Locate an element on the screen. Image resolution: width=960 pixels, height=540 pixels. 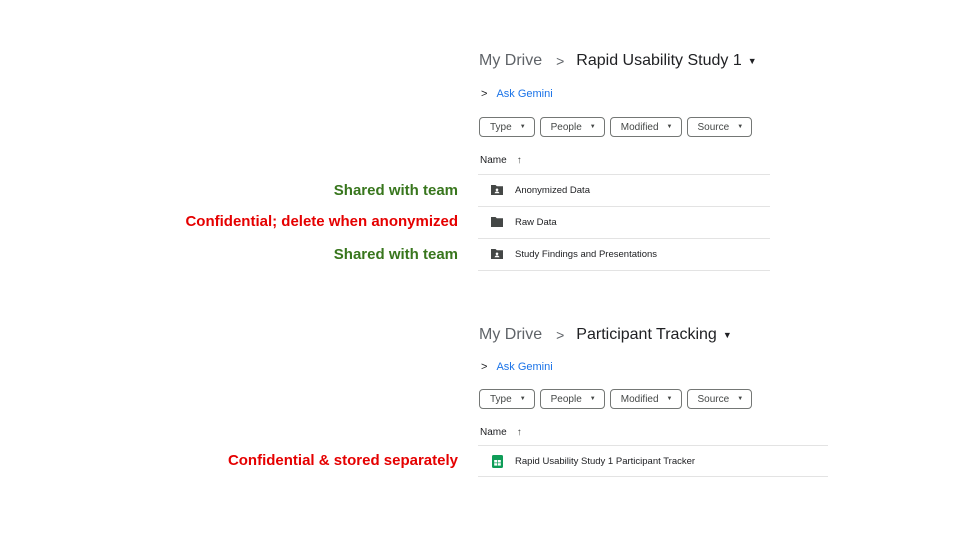
list-item: Raw Data is located at coordinates (624, 222).